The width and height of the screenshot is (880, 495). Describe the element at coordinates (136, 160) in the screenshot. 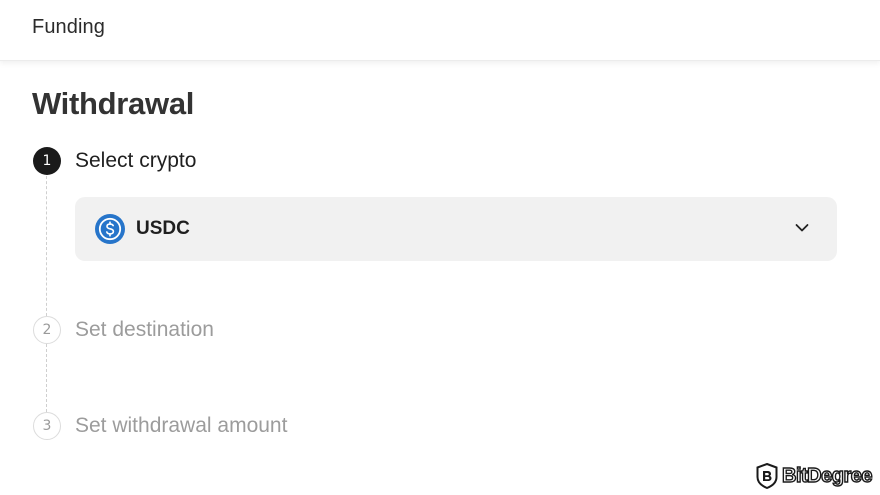

I see `step-1-label: Select crypto` at that location.